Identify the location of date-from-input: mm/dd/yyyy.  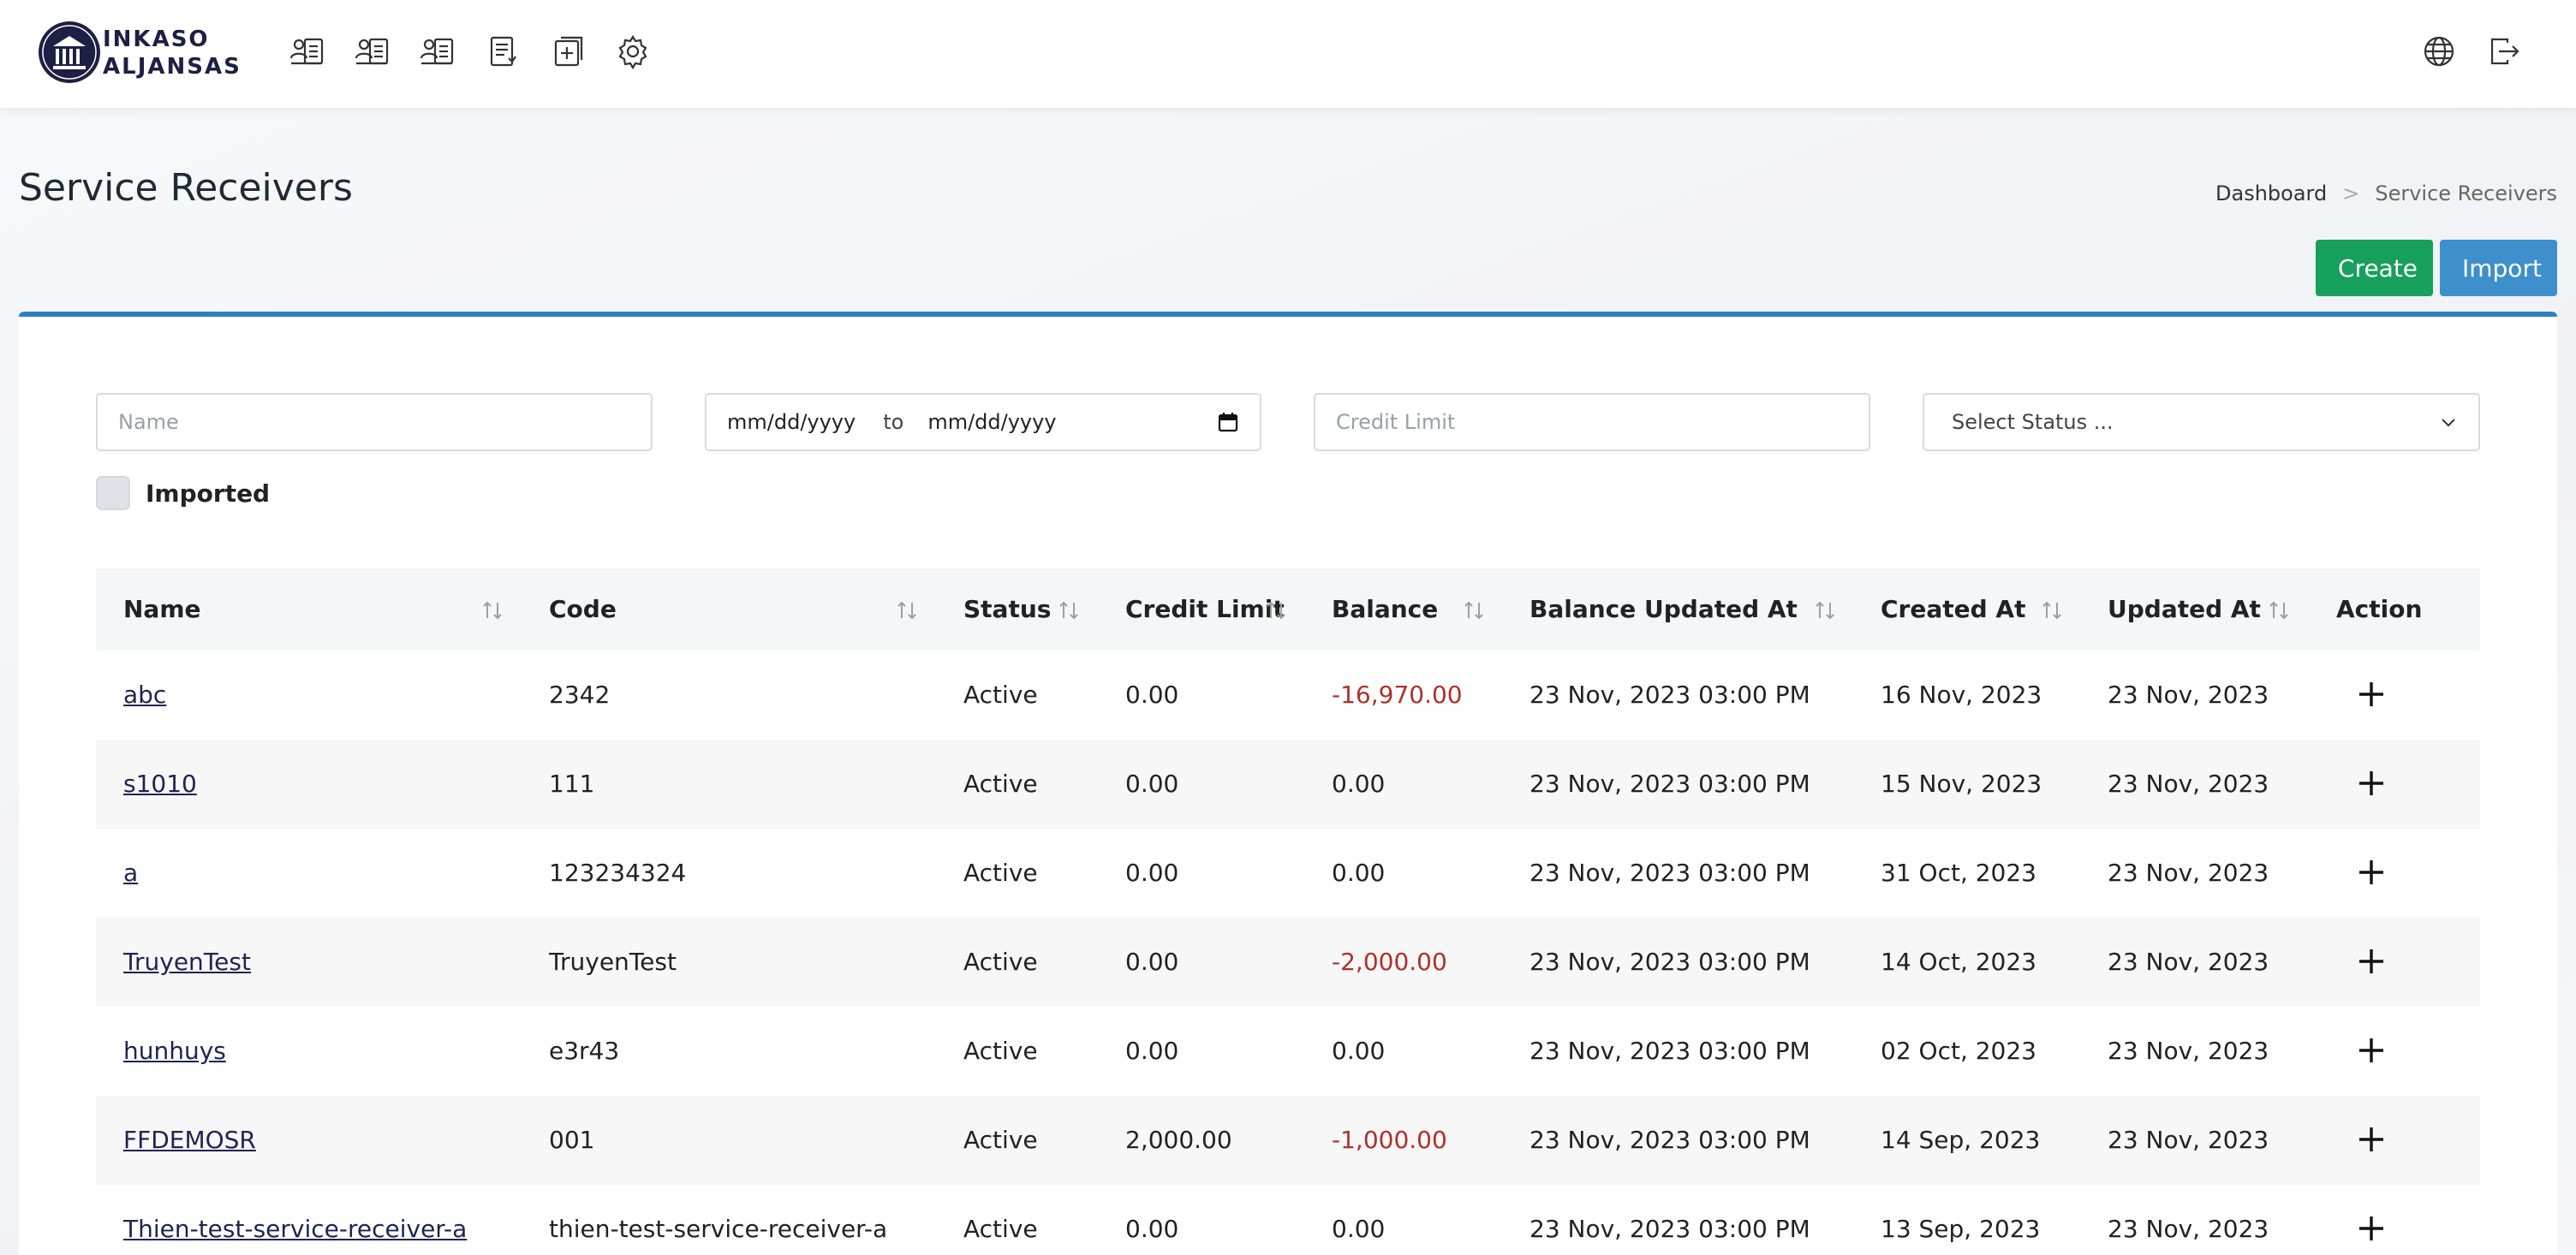
(792, 422).